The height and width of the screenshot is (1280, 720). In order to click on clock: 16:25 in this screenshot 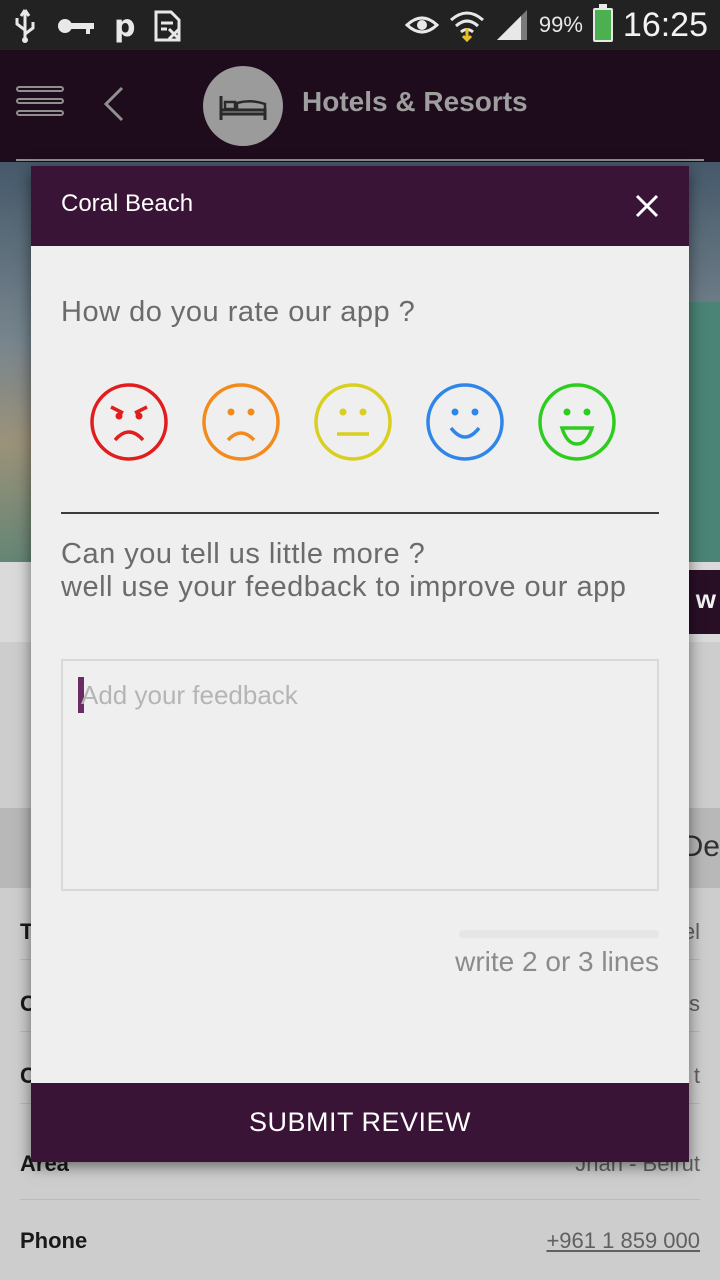, I will do `click(665, 24)`.